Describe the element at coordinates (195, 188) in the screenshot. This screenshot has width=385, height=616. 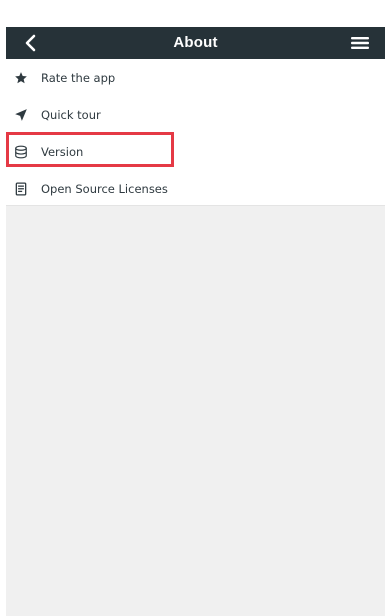
I see `menu-item-open-source-licenses: Open Source Licenses` at that location.